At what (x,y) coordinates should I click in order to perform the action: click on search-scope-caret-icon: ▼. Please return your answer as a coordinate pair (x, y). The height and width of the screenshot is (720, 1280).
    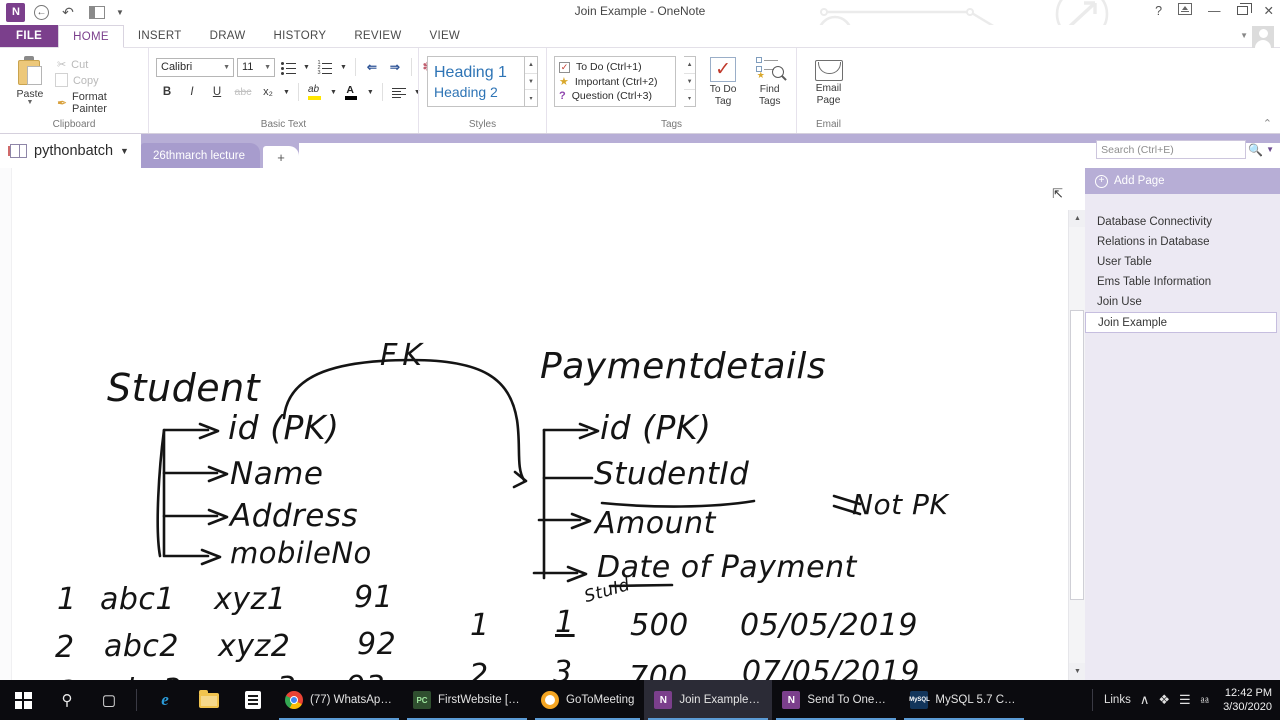
    Looking at the image, I should click on (1270, 149).